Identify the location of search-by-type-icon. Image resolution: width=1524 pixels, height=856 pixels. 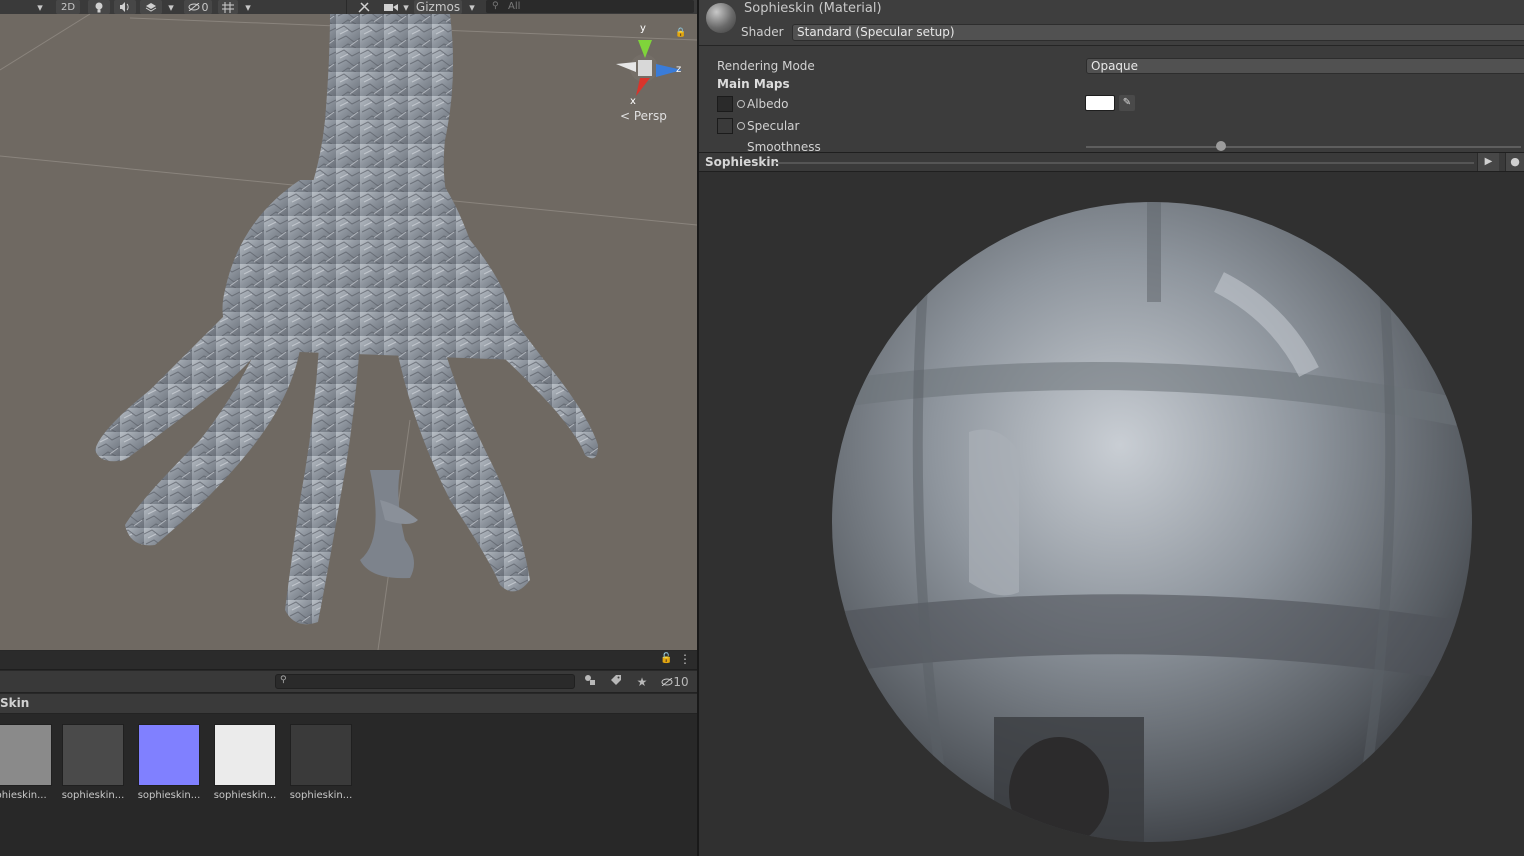
(590, 682).